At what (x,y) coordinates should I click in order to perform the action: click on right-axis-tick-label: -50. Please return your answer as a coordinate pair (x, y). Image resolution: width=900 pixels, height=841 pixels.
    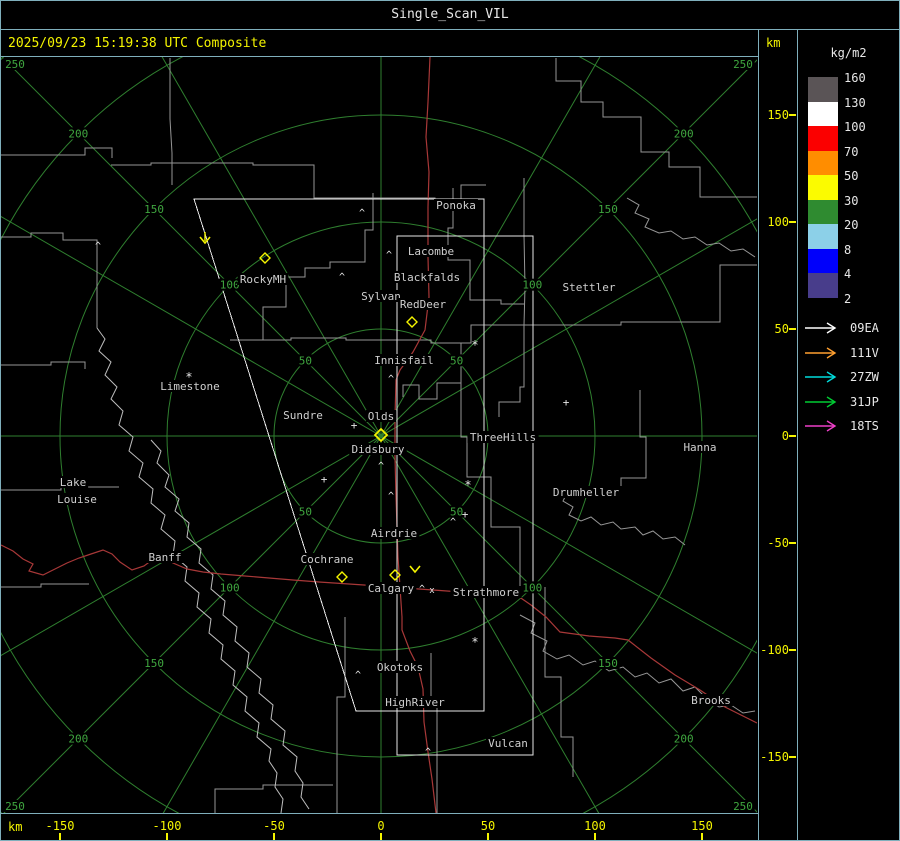
    Looking at the image, I should click on (778, 543).